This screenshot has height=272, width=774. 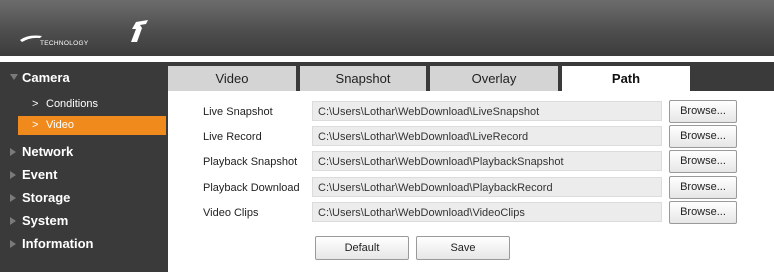 I want to click on live-record-path-field: C:\Users\Lothar\WebDownload\LiveRecord, so click(x=487, y=136).